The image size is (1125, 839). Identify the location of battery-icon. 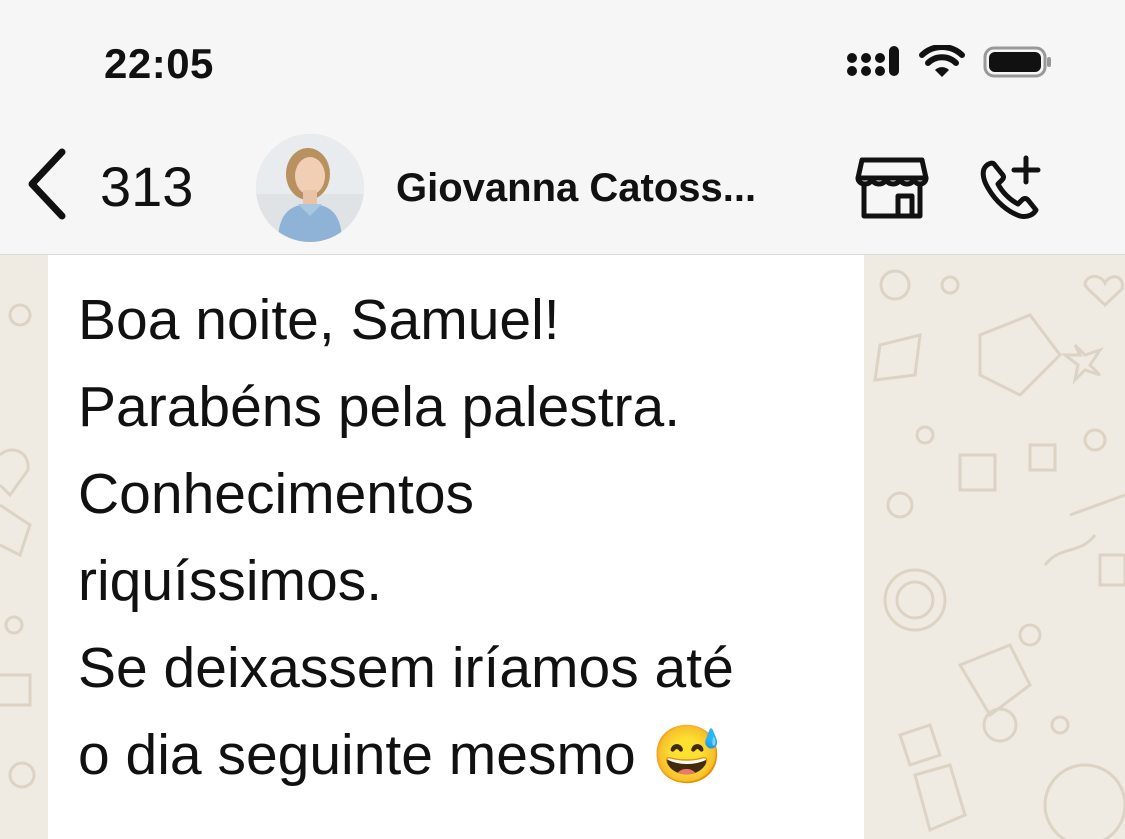
(1019, 64).